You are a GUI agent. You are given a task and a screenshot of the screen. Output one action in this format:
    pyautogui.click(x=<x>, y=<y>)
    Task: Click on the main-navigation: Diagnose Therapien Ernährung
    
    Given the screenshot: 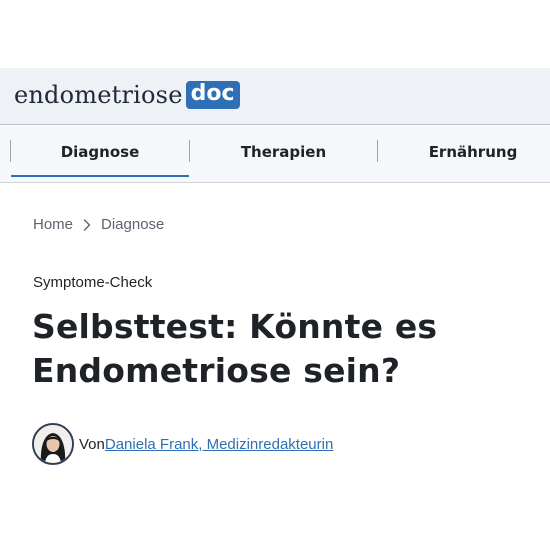 What is the action you would take?
    pyautogui.click(x=275, y=154)
    